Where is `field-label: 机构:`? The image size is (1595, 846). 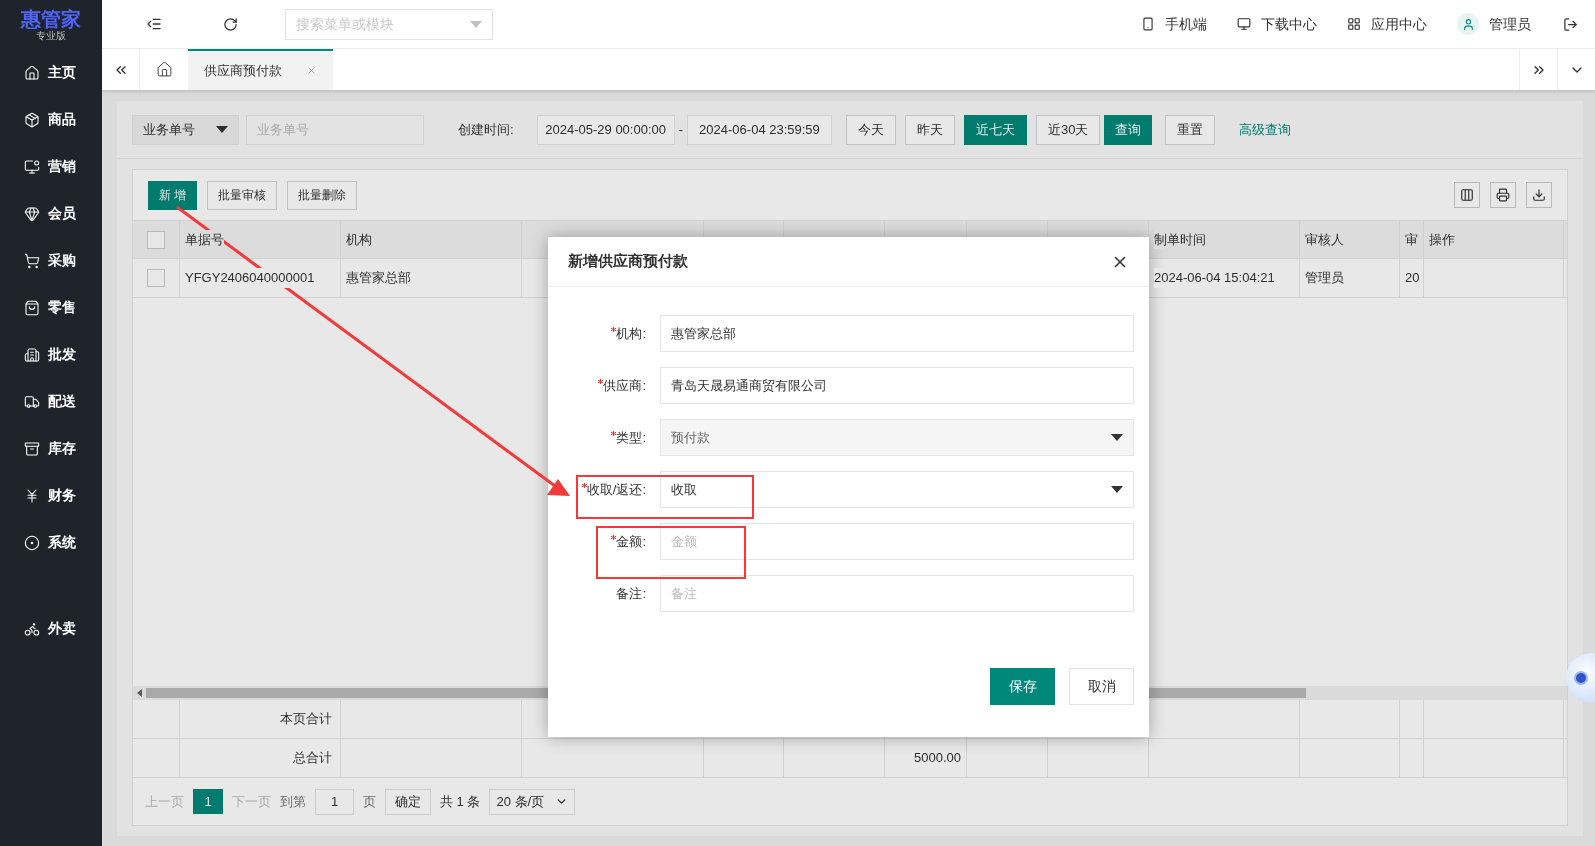
field-label: 机构: is located at coordinates (631, 333).